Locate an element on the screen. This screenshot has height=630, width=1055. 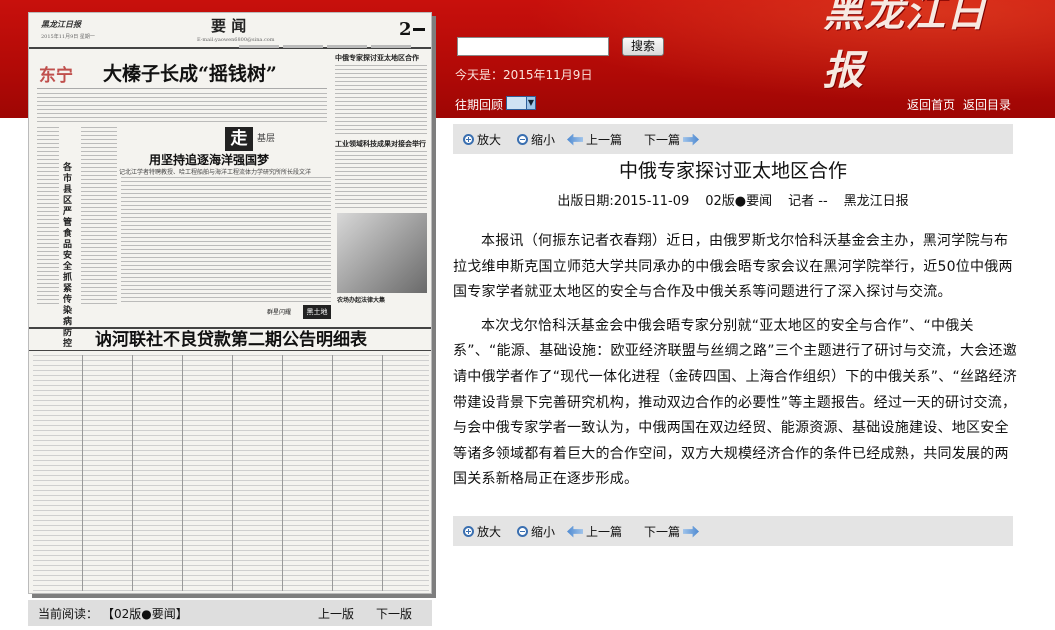
page-number: 2 is located at coordinates (412, 29).